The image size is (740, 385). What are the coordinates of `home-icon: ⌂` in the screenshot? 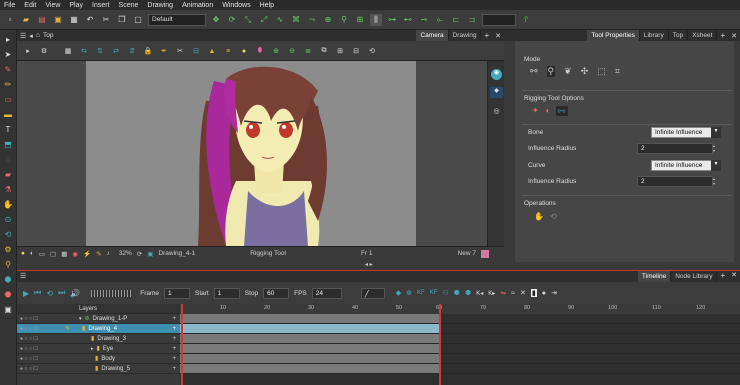 It's located at (38, 35).